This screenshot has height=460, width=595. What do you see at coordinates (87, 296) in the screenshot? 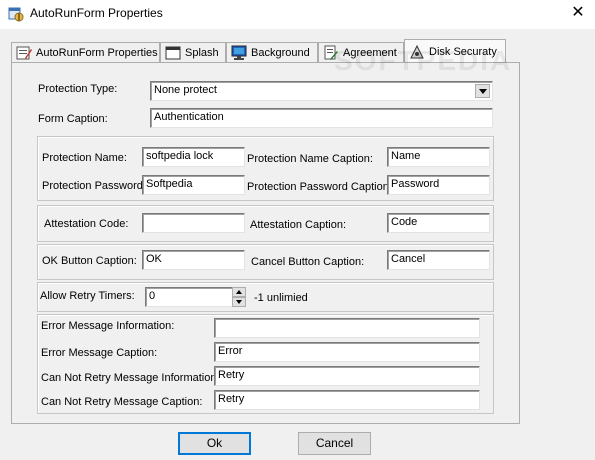
I see `allow-retry-timers-label: Allow Retry Timers:` at bounding box center [87, 296].